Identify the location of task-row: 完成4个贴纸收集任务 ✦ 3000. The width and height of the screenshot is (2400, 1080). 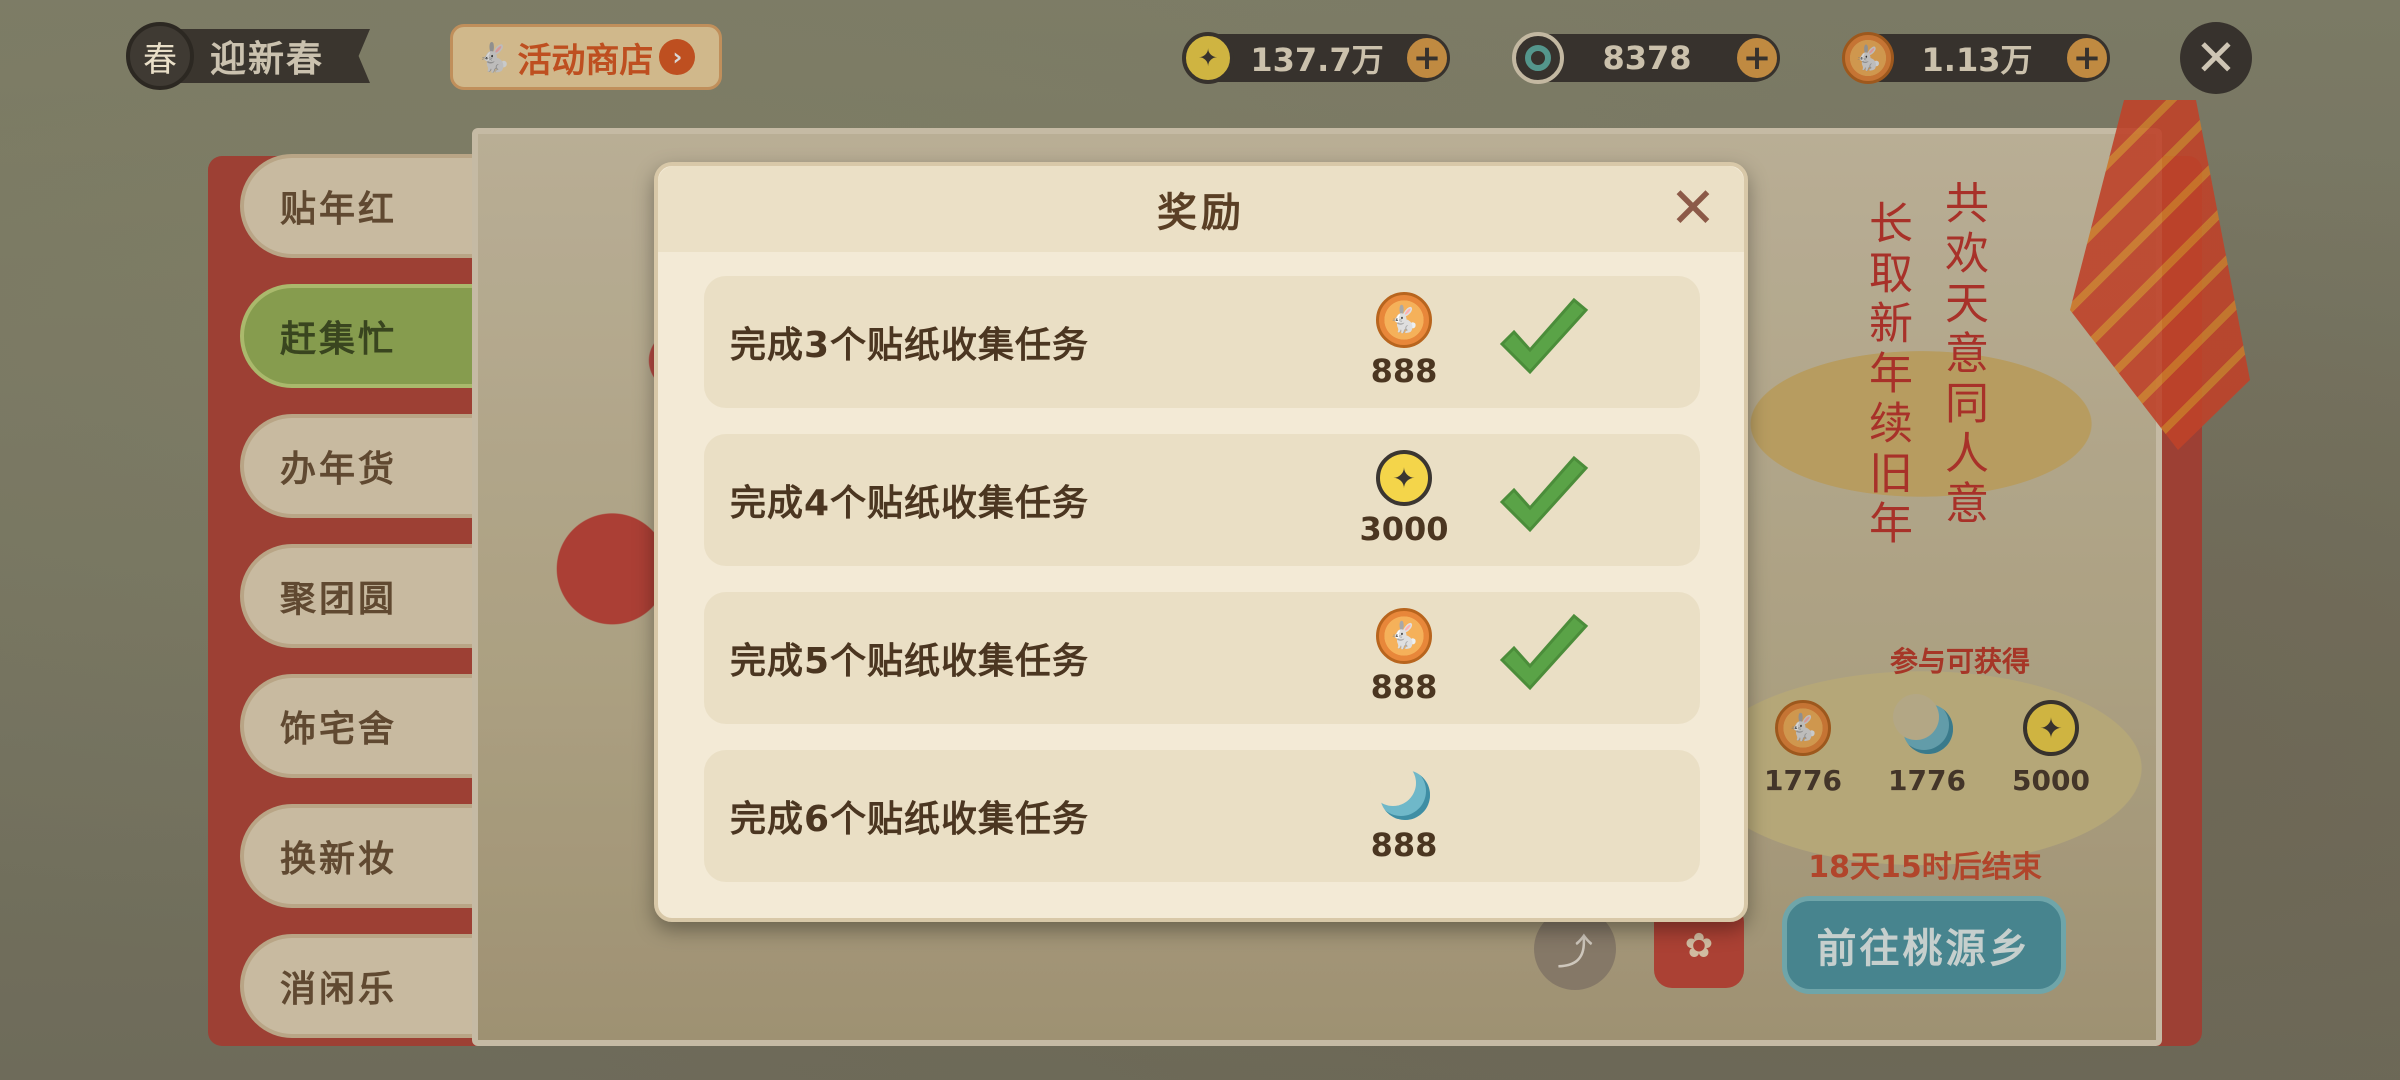
(1202, 500).